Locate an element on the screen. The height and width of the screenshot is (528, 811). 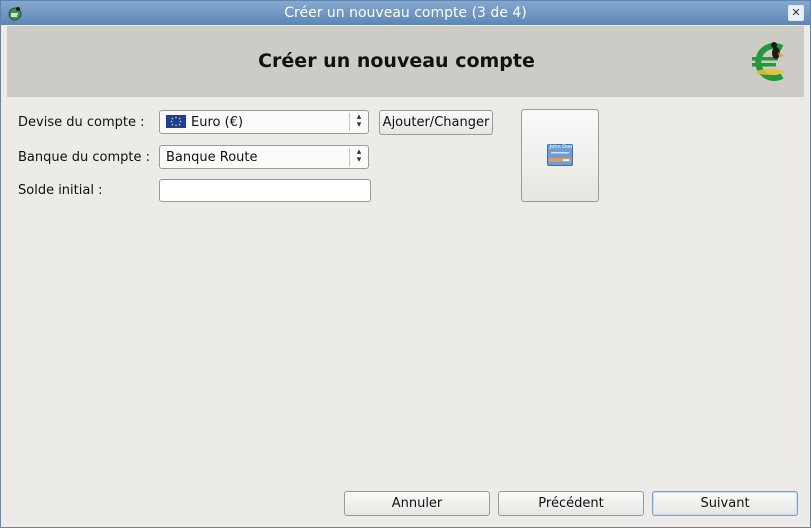
initial-balance-input is located at coordinates (265, 190).